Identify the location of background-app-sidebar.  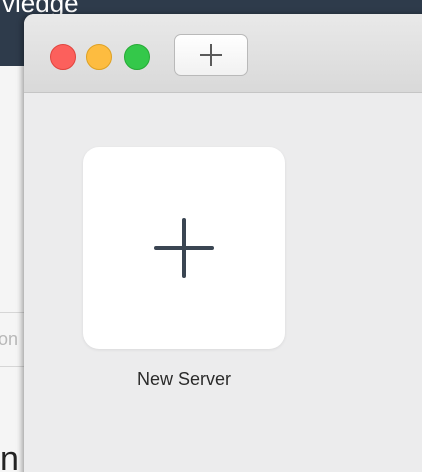
(12, 269).